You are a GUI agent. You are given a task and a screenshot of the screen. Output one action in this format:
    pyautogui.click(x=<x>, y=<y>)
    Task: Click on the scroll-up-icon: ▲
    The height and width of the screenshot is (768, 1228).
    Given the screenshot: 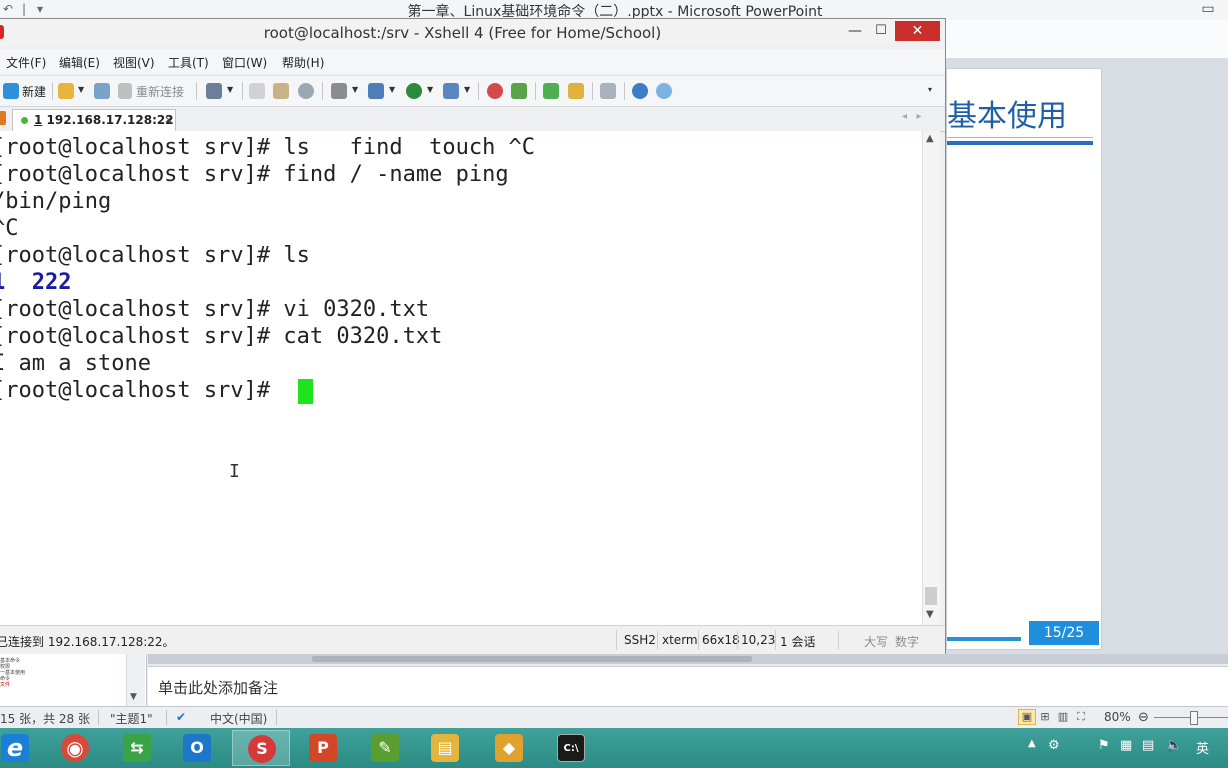 What is the action you would take?
    pyautogui.click(x=930, y=138)
    